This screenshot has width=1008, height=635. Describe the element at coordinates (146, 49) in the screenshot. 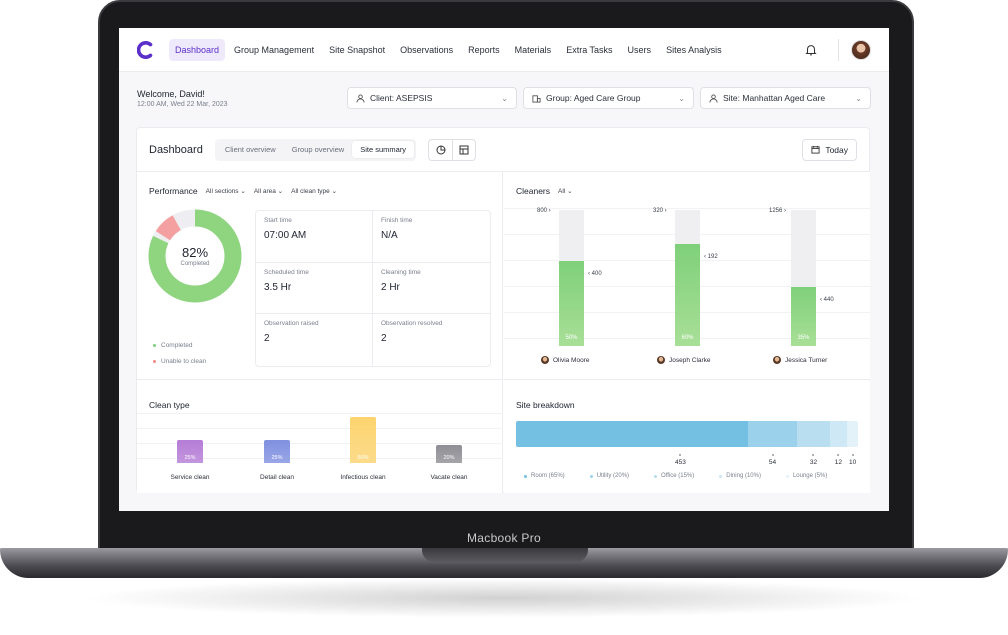

I see `brand-logo-icon` at that location.